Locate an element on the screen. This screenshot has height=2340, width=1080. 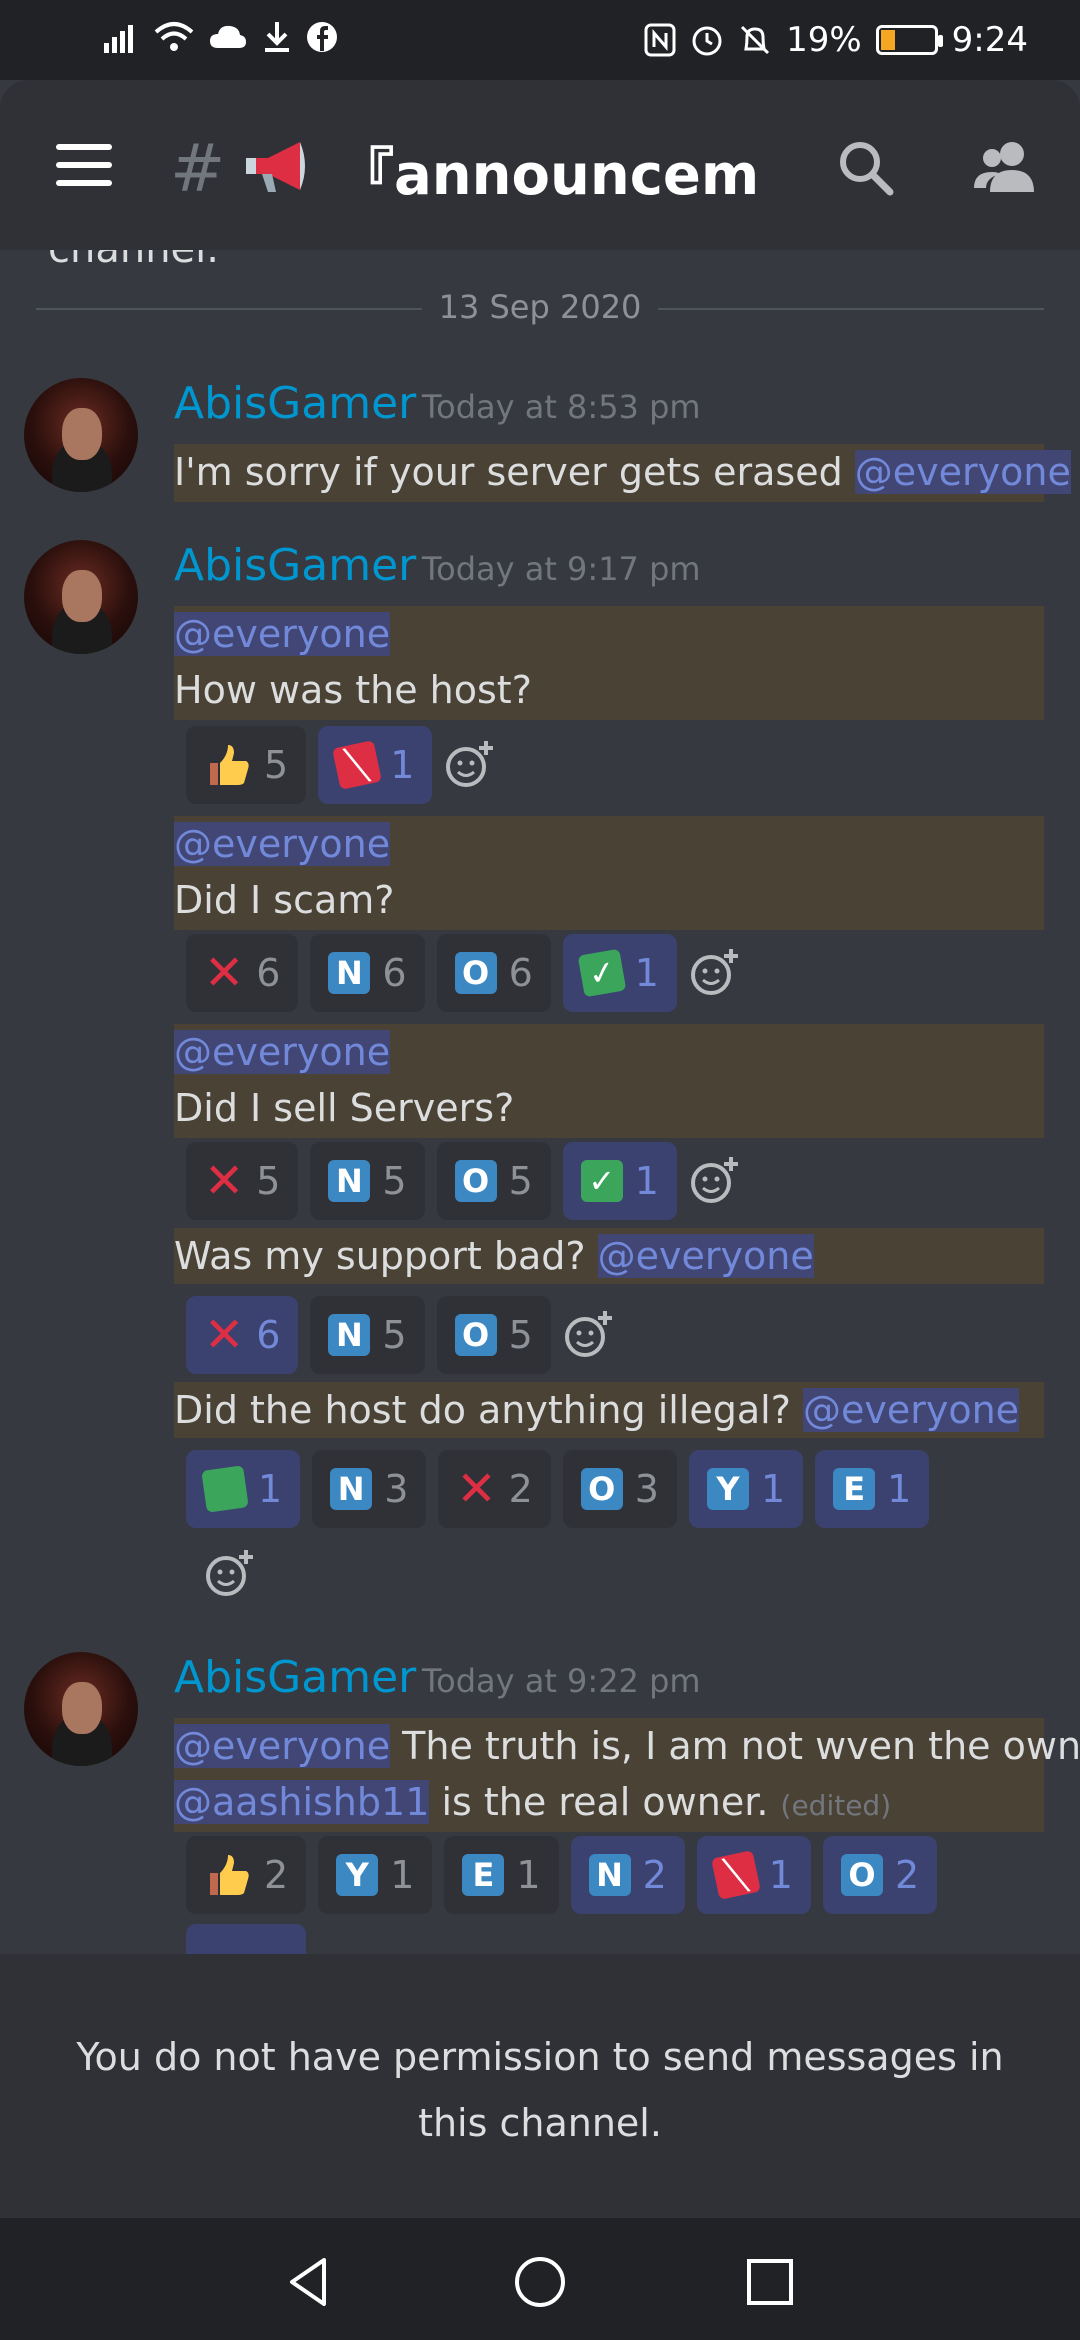
reaction-o: O6 is located at coordinates (493, 973).